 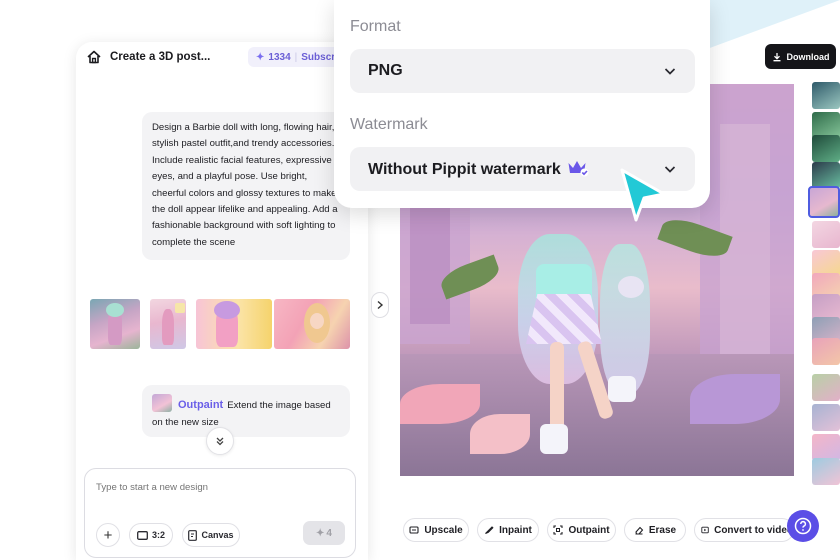 I want to click on inpaint-label: Inpaint, so click(x=515, y=530).